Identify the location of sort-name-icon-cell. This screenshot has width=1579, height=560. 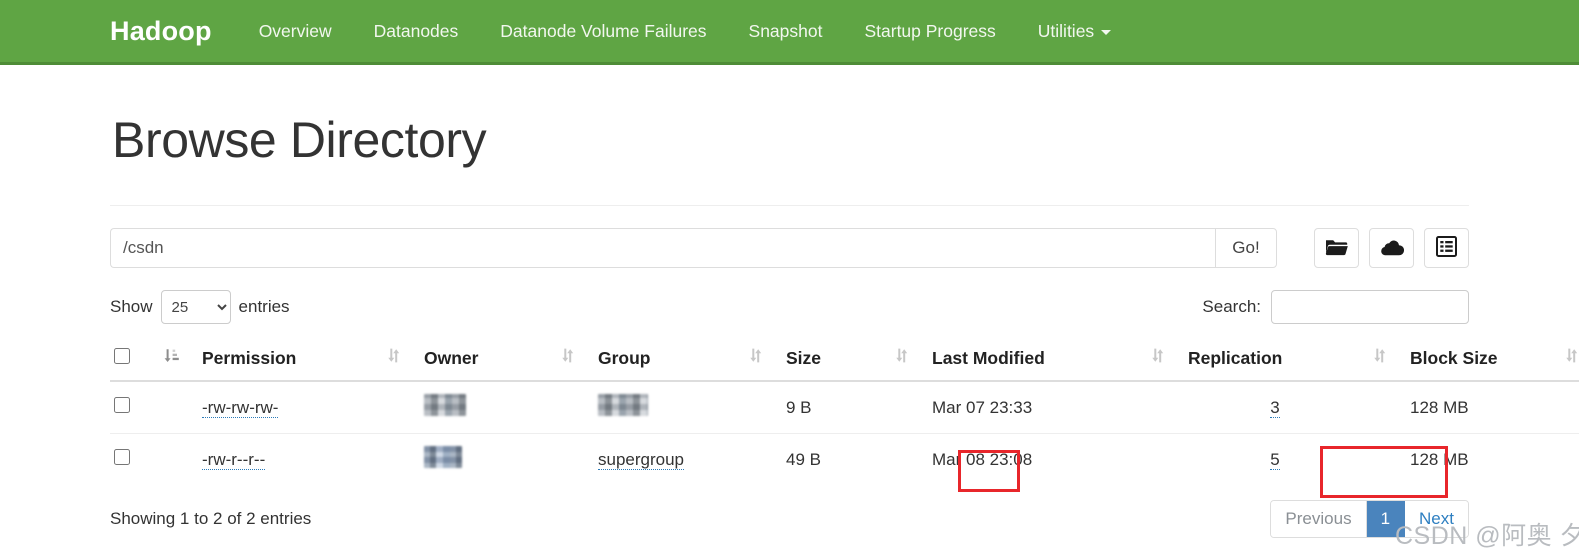
(1568, 360).